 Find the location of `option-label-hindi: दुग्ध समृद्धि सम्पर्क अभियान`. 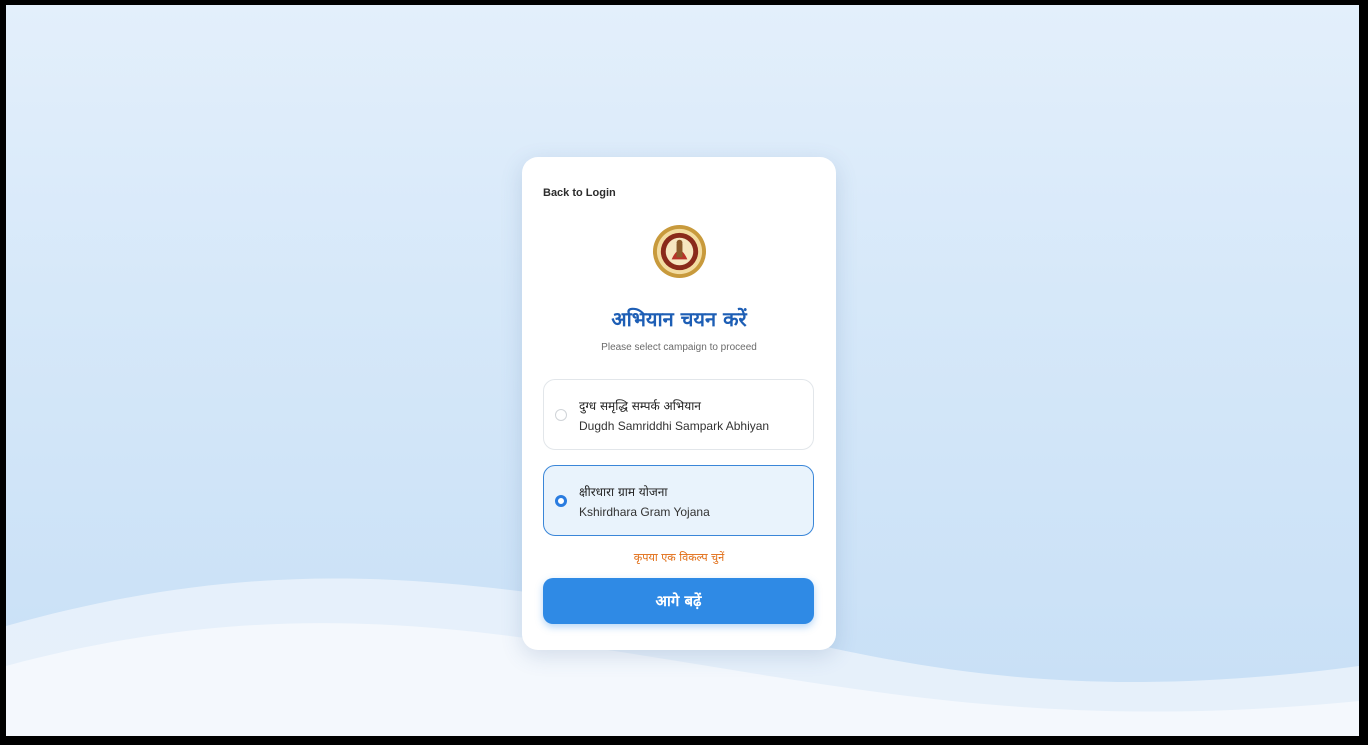

option-label-hindi: दुग्ध समृद्धि सम्पर्क अभियान is located at coordinates (640, 406).